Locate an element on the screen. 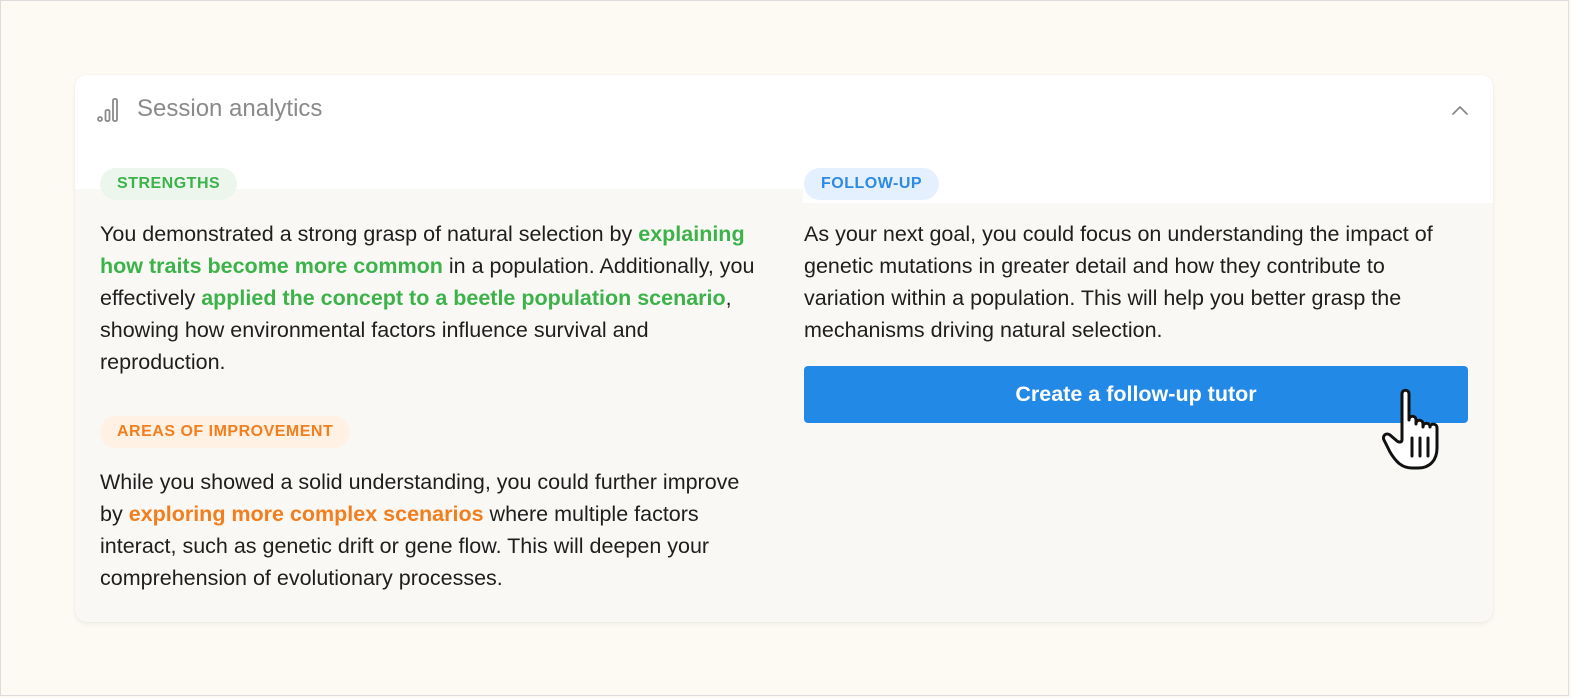  strengths-badge: STRENGTHS is located at coordinates (169, 184).